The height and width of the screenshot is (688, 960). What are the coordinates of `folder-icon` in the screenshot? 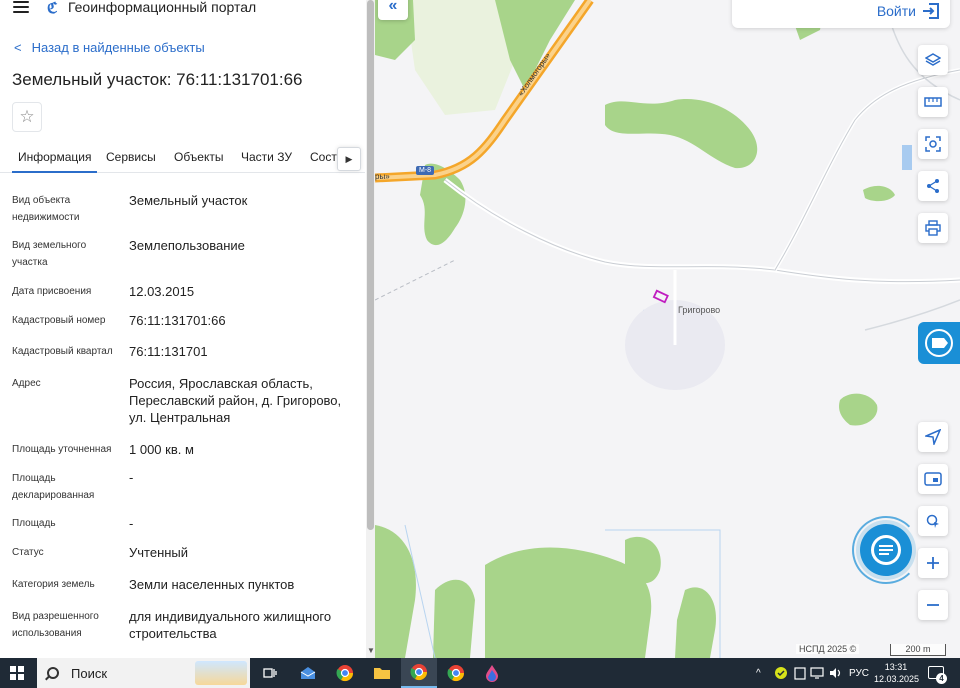 It's located at (382, 673).